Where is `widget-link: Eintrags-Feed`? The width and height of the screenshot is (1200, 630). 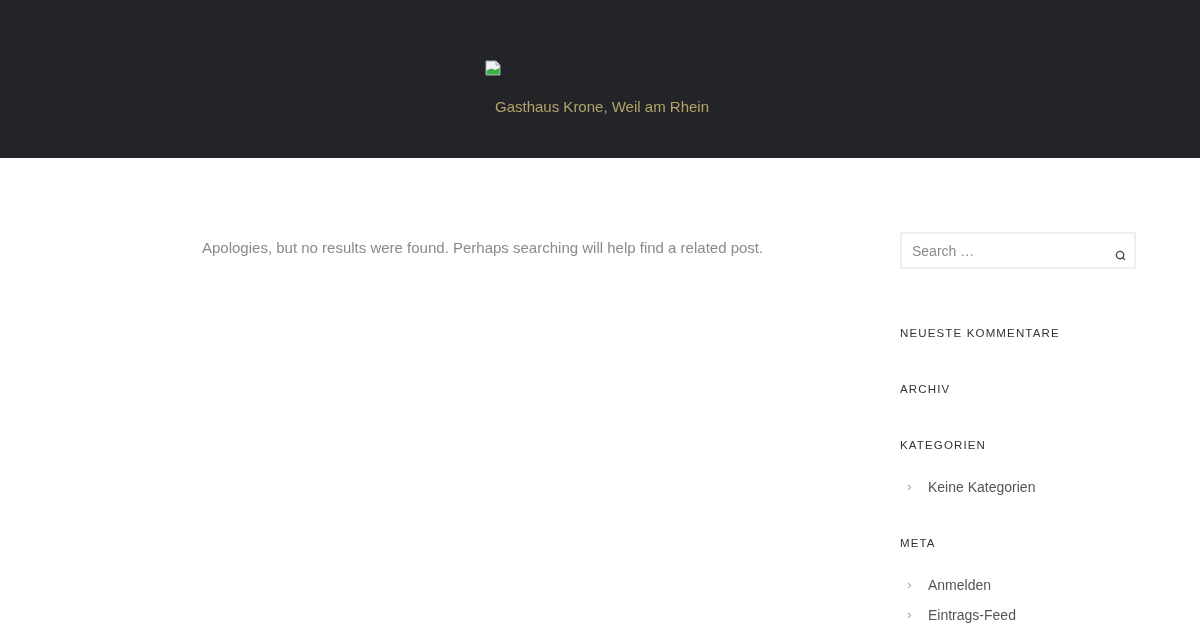
widget-link: Eintrags-Feed is located at coordinates (972, 615).